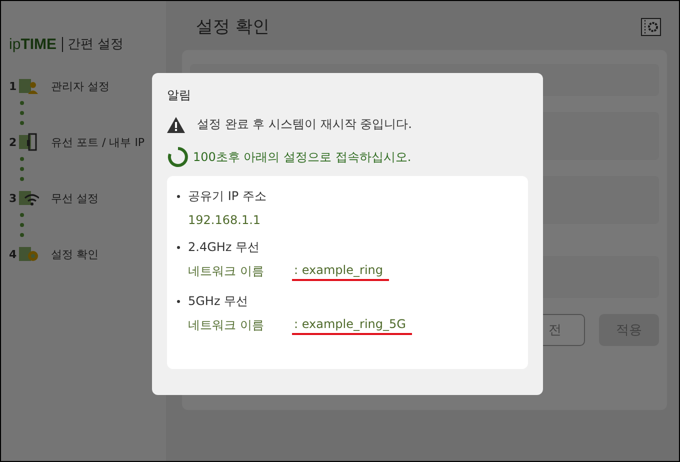  Describe the element at coordinates (29, 198) in the screenshot. I see `wifi-icon` at that location.